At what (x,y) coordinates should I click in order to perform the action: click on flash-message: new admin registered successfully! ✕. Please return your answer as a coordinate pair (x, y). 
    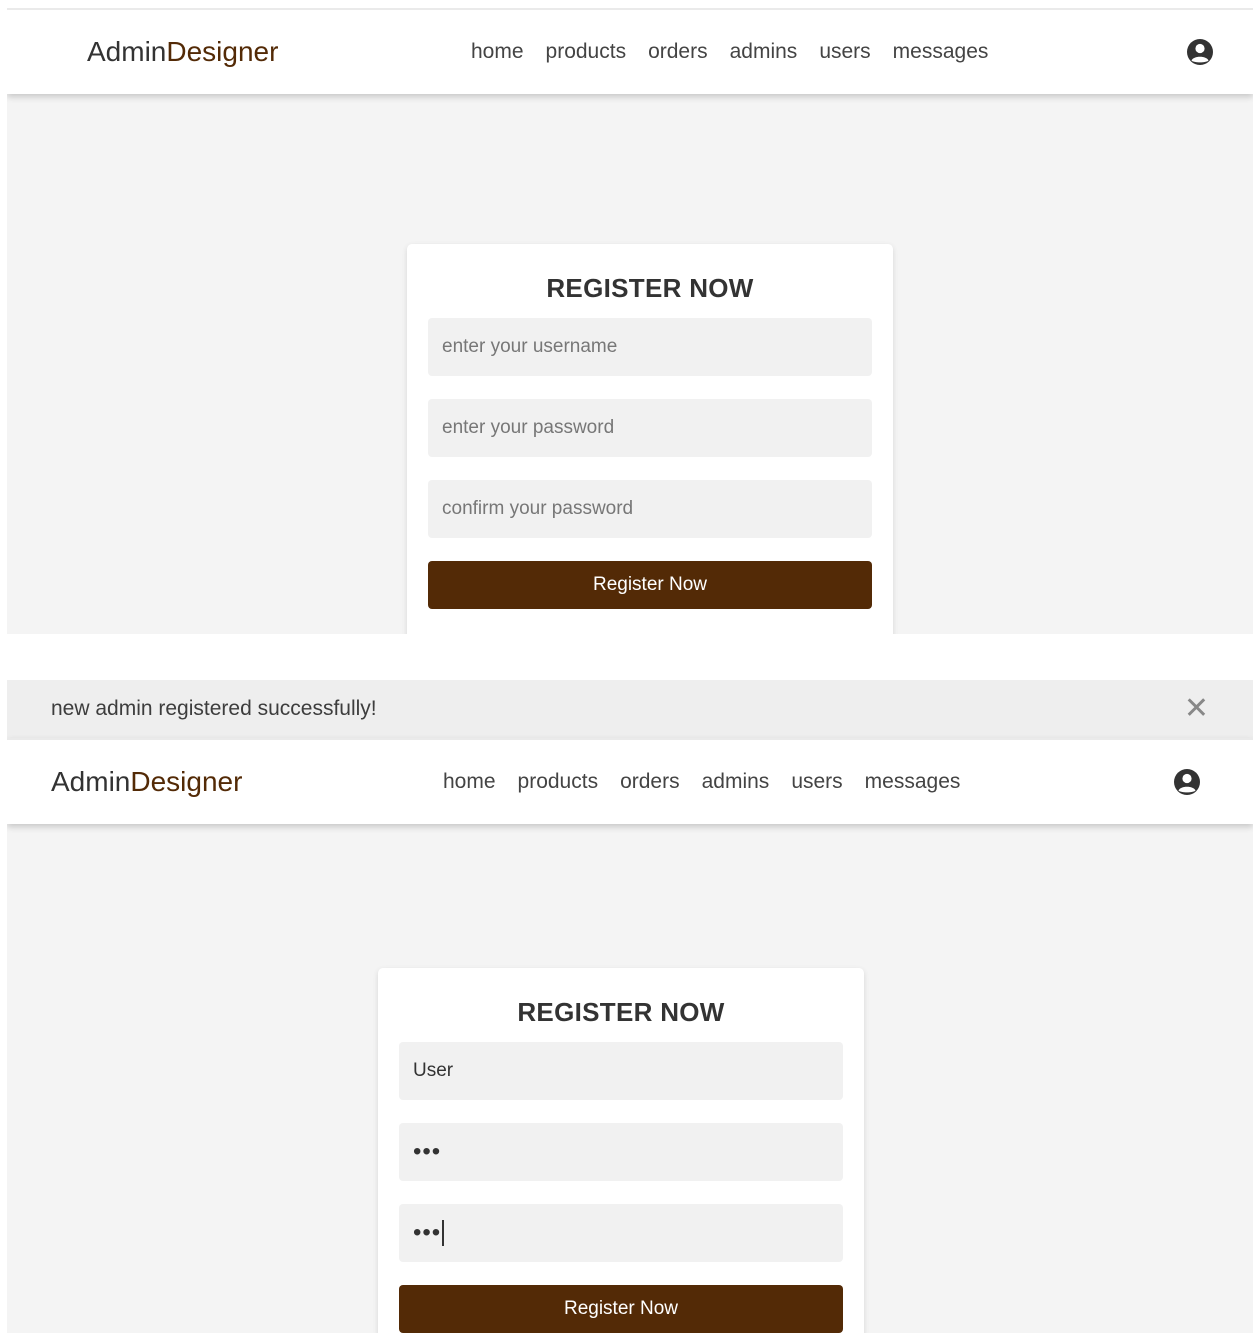
    Looking at the image, I should click on (630, 709).